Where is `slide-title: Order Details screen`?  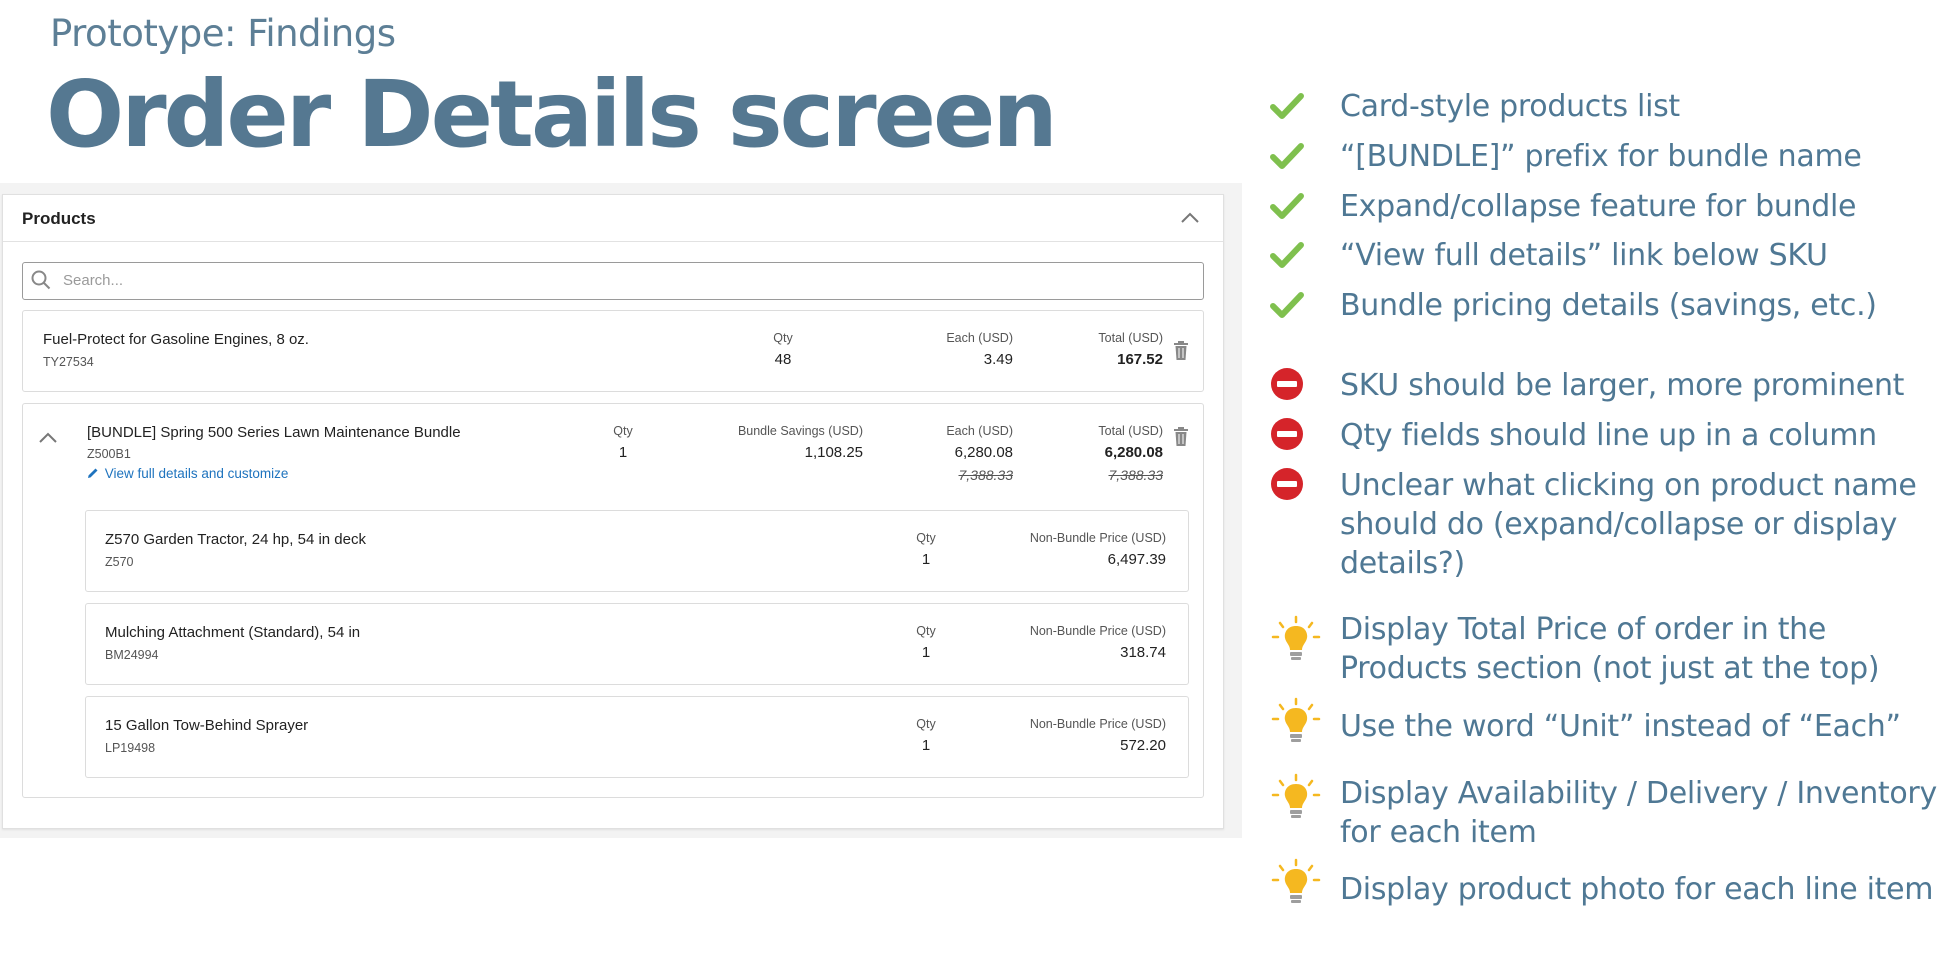
slide-title: Order Details screen is located at coordinates (552, 114).